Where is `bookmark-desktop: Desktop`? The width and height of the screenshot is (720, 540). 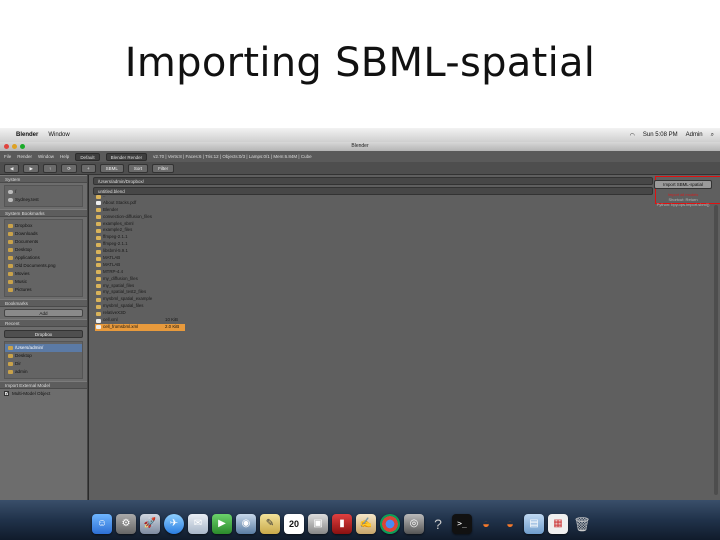 bookmark-desktop: Desktop is located at coordinates (43, 250).